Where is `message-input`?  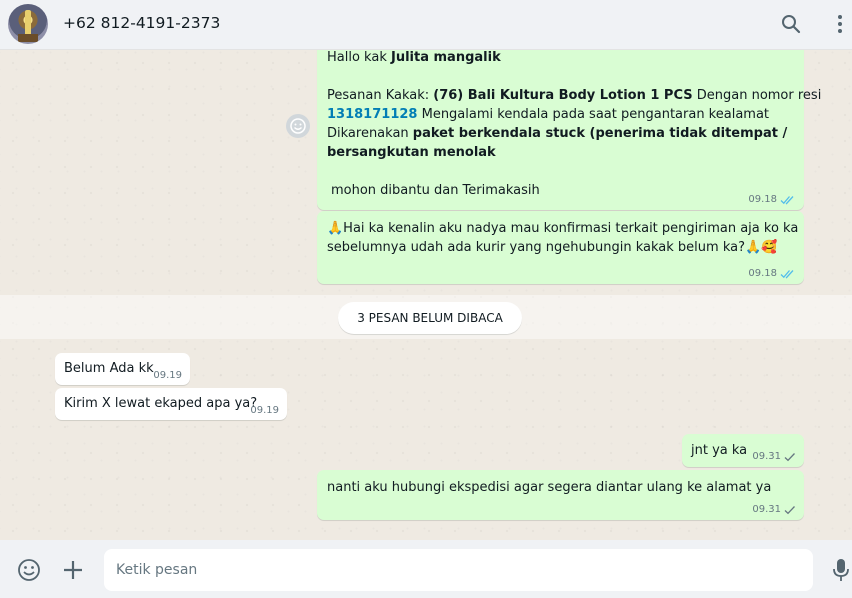
message-input is located at coordinates (458, 570).